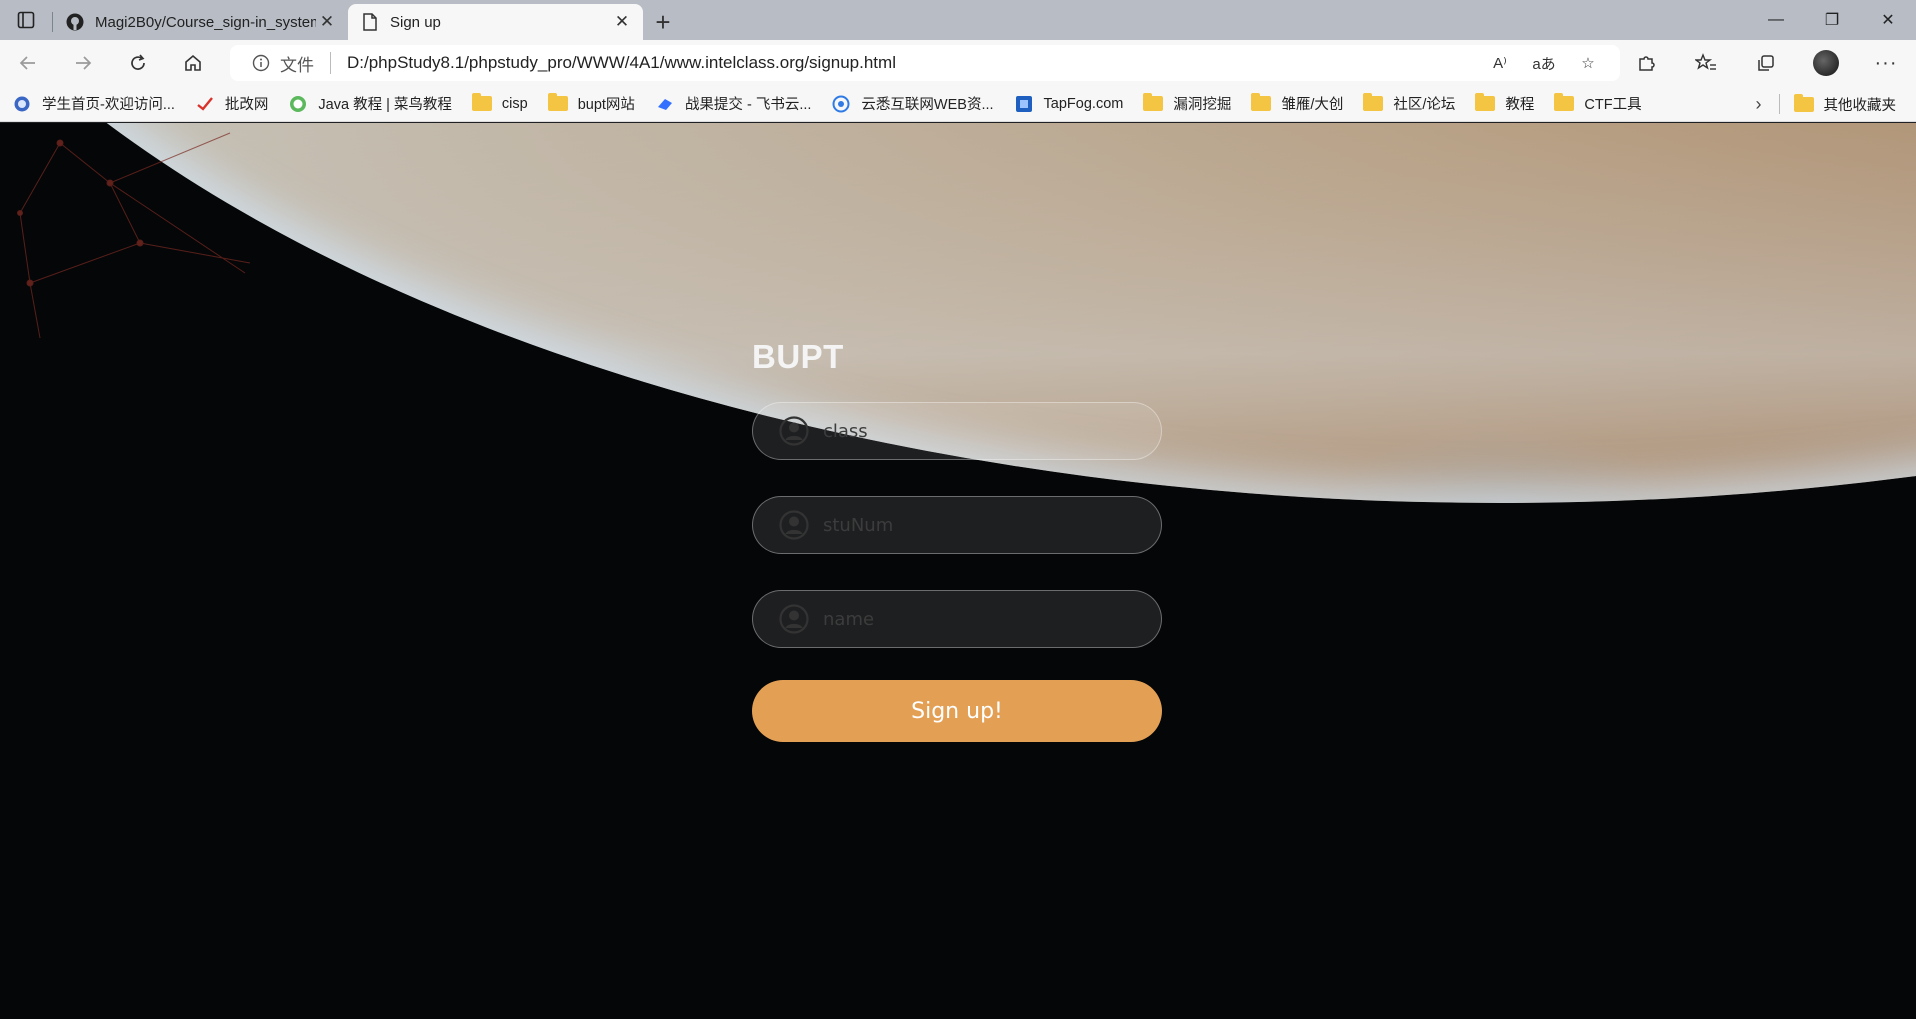 The image size is (1916, 1019). I want to click on window-controls: — ❐ ✕, so click(1832, 20).